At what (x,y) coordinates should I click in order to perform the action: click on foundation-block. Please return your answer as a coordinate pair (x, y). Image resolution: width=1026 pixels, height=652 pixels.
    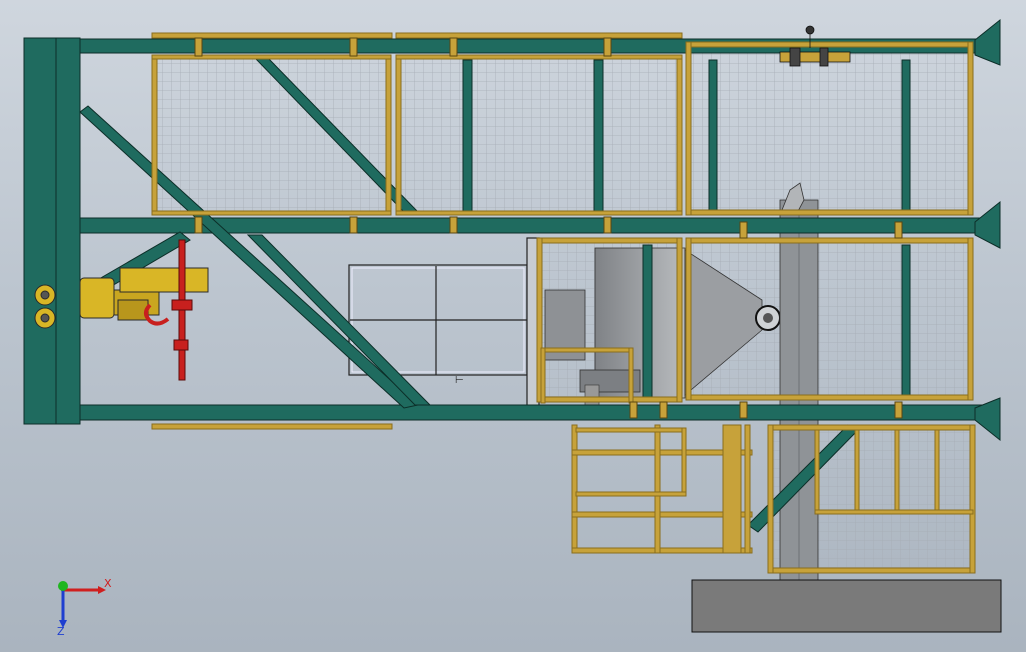
    Looking at the image, I should click on (846, 606).